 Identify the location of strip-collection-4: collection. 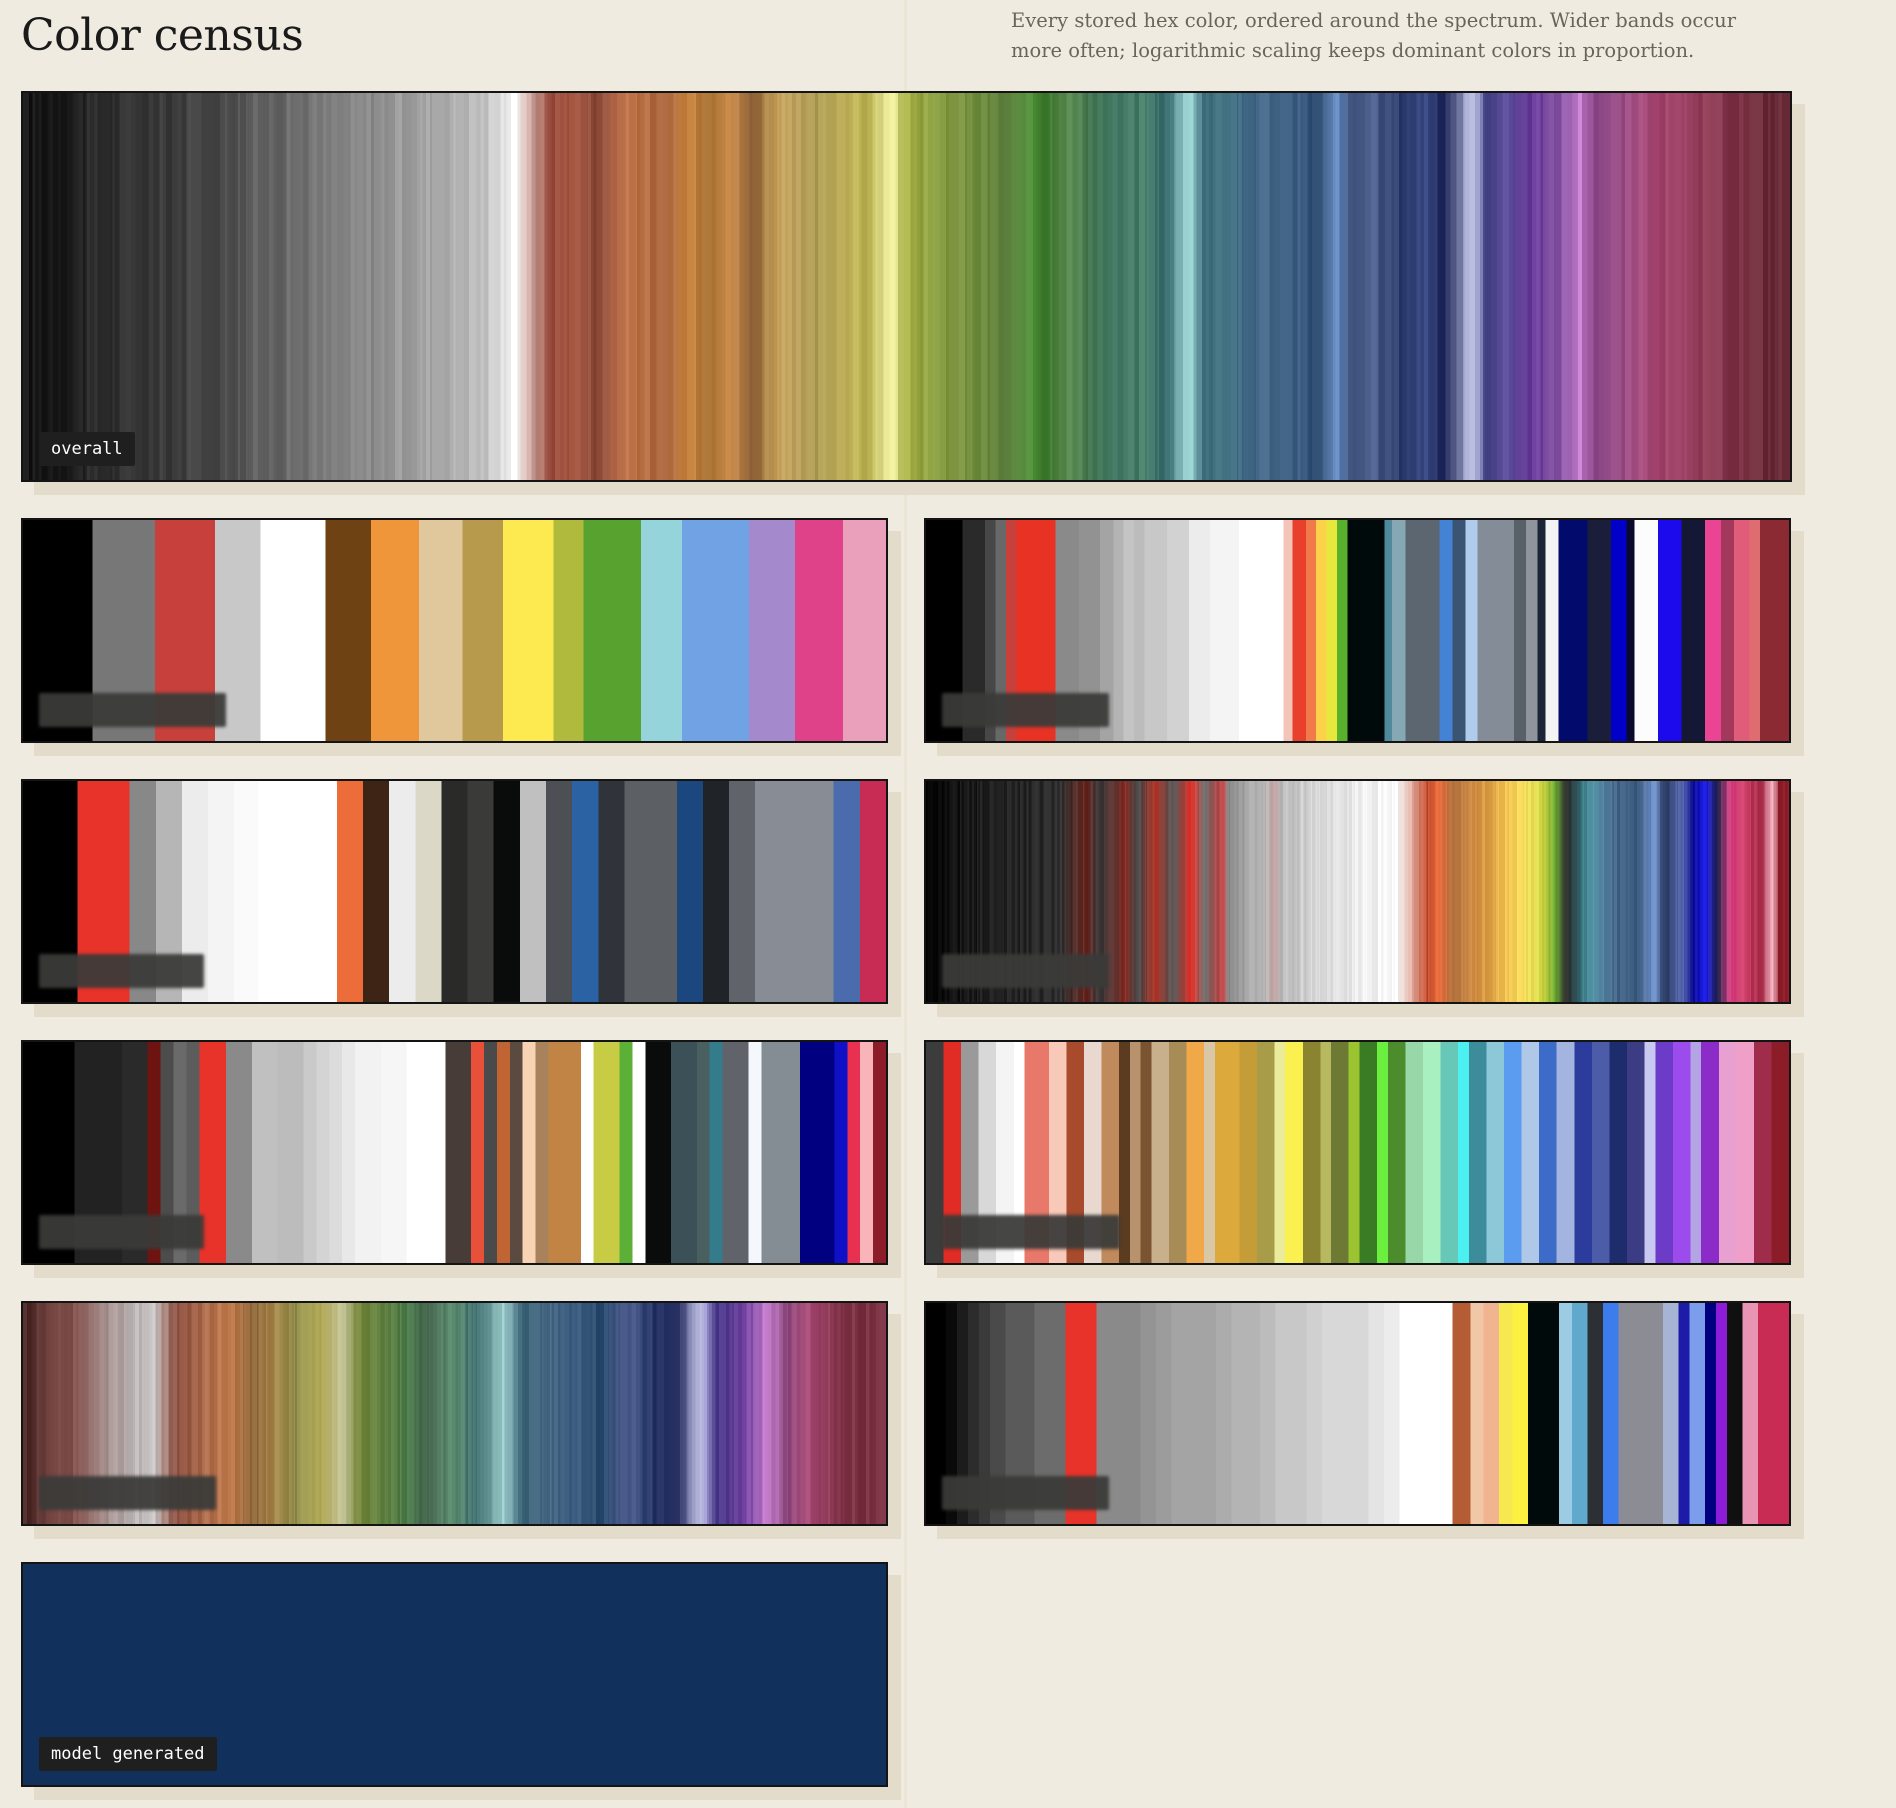
(454, 891).